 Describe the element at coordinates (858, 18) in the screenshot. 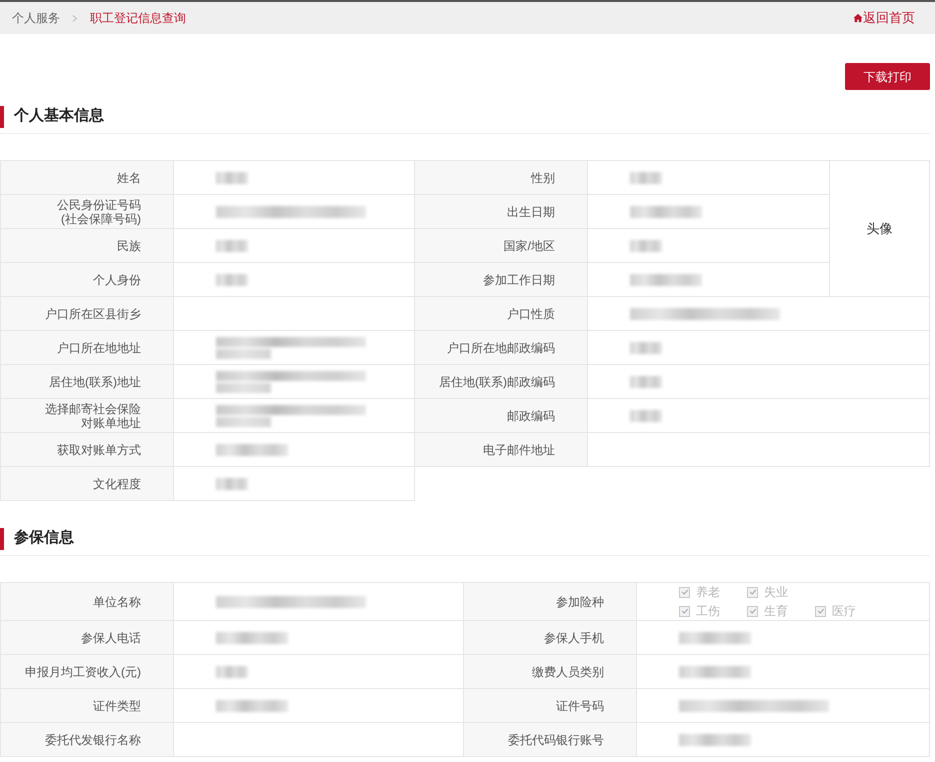

I see `home-icon` at that location.